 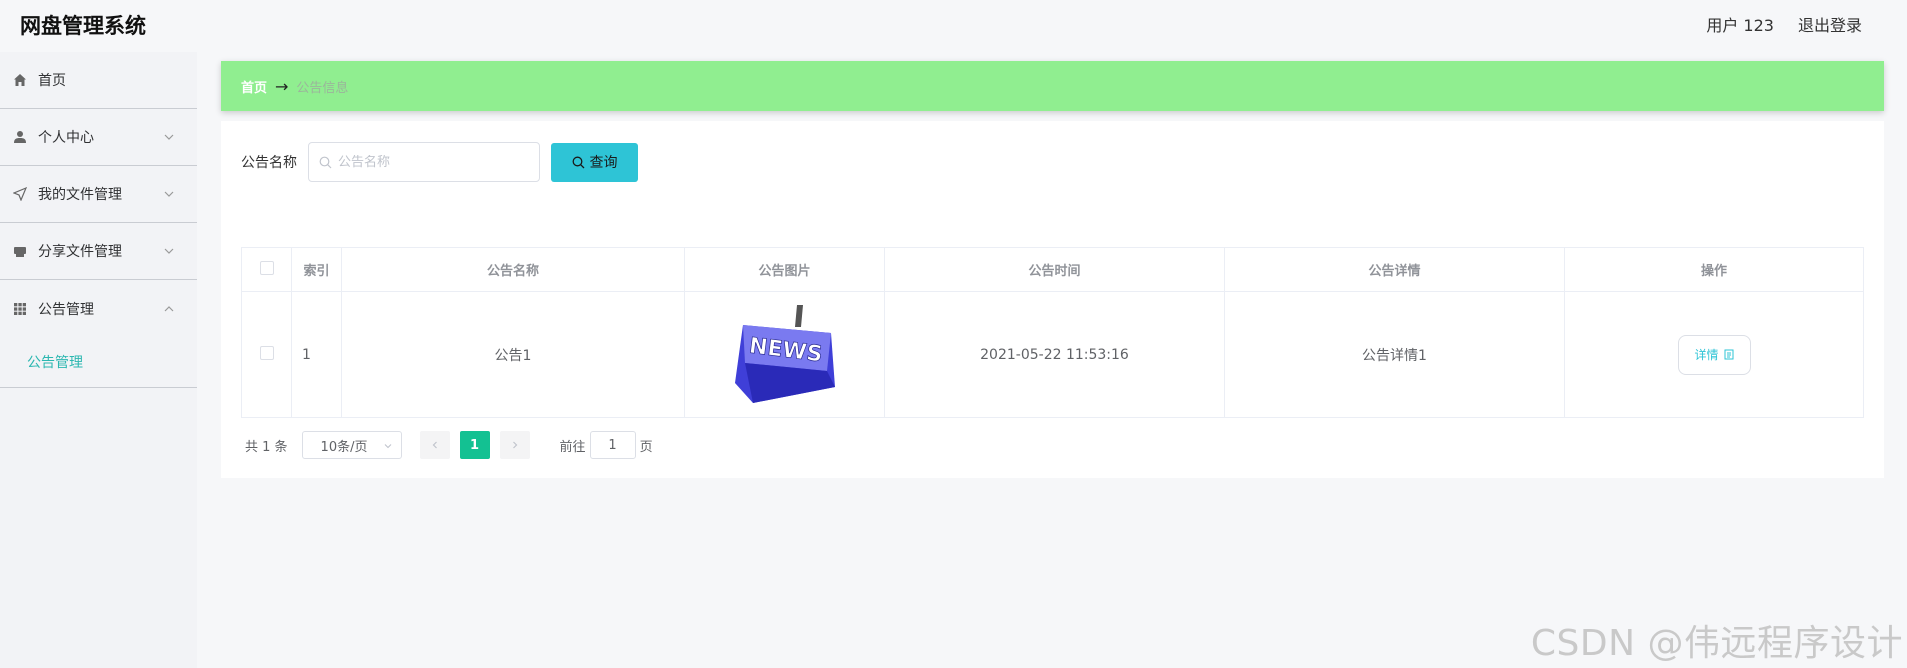 I want to click on goto-label: 前往, so click(x=572, y=447).